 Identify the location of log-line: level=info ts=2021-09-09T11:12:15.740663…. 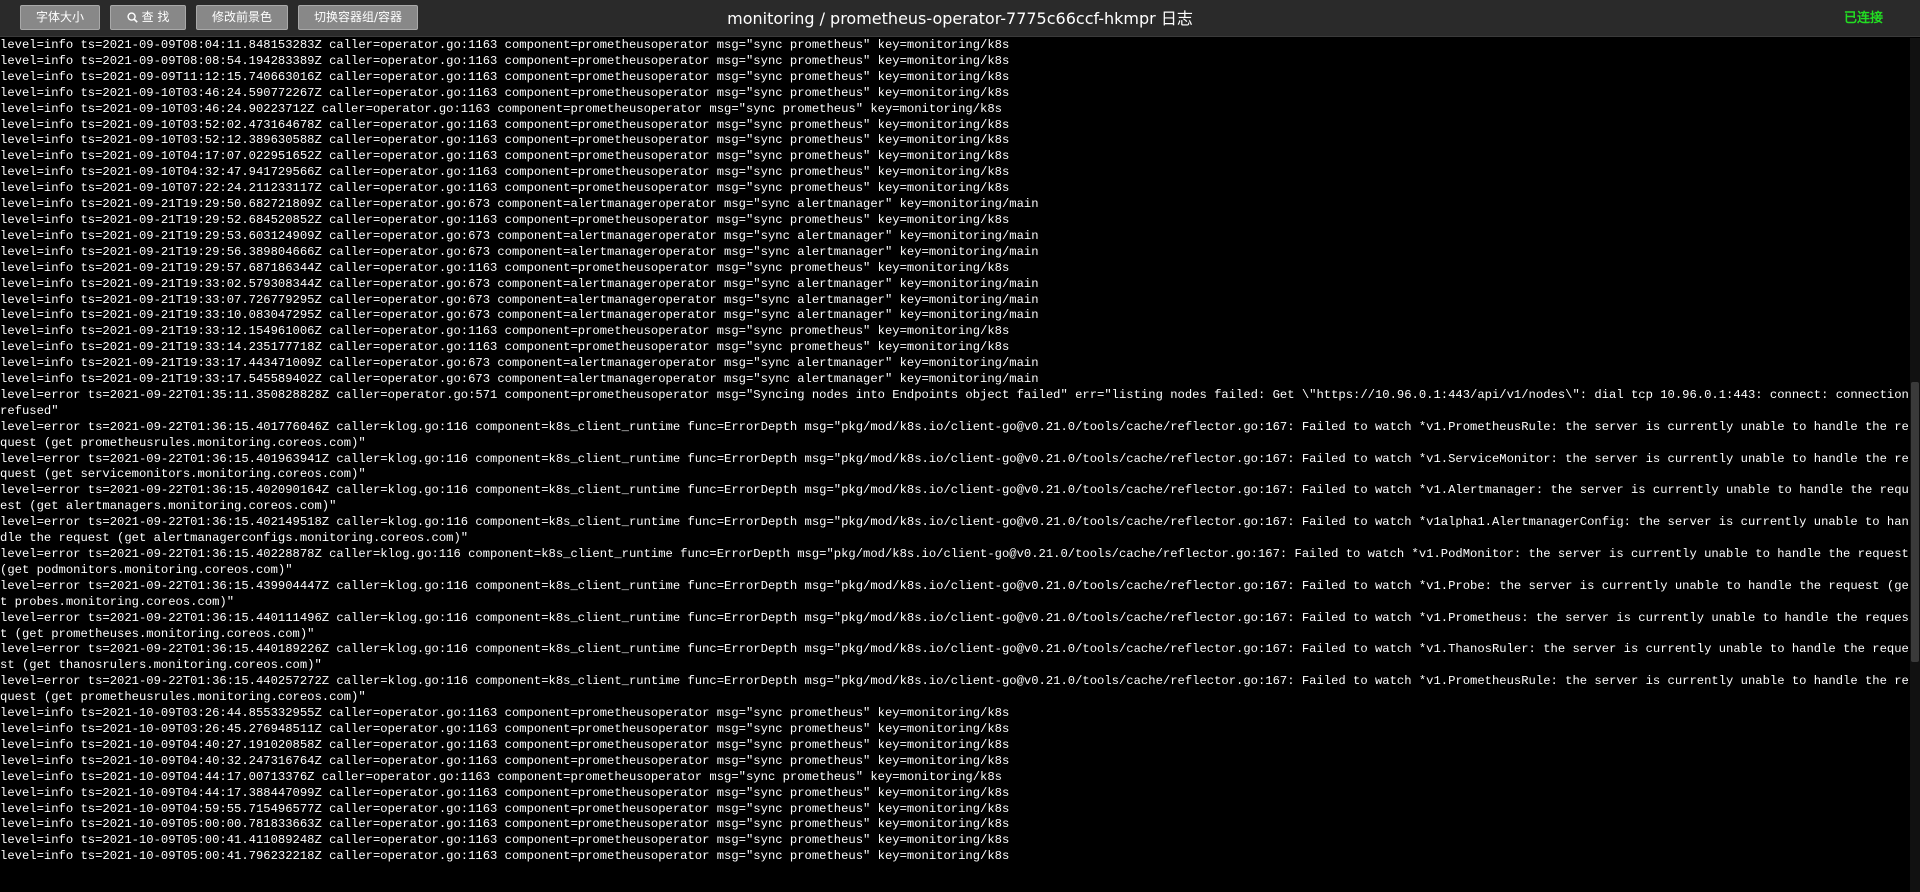
(505, 76).